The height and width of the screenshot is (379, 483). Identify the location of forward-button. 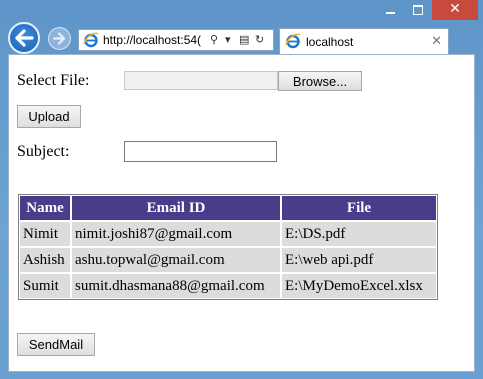
(59, 38).